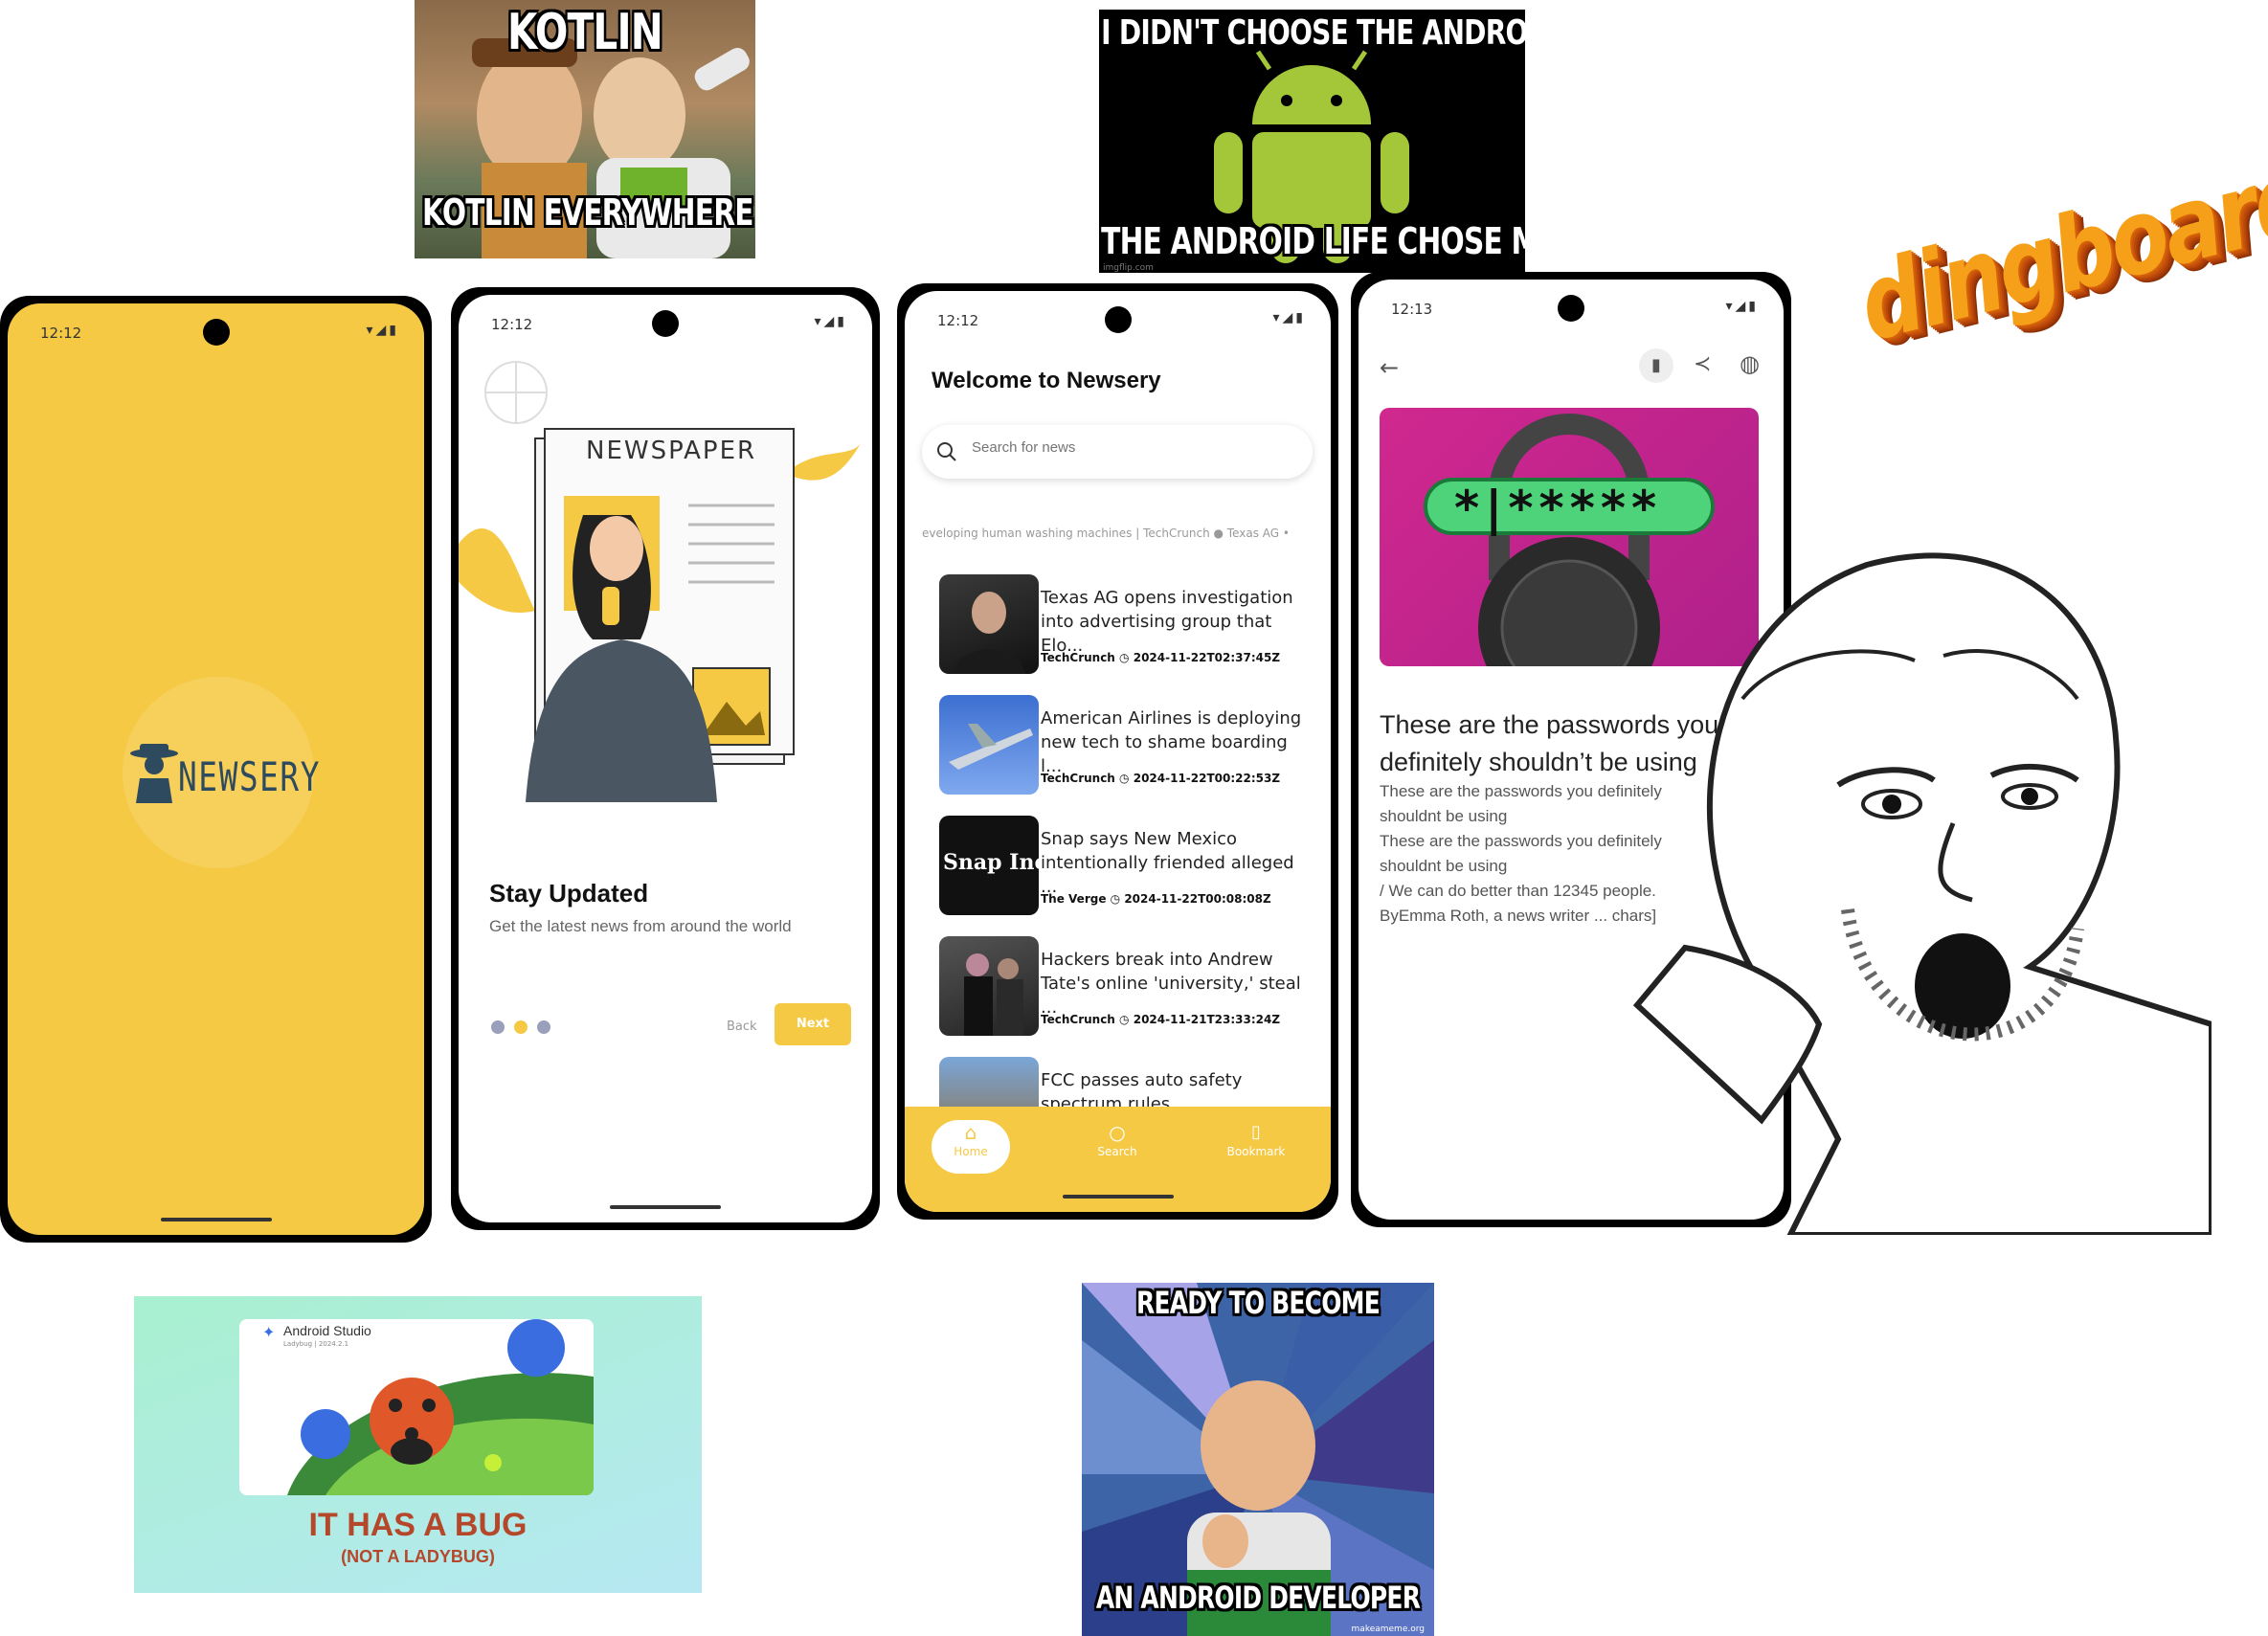 The image size is (2268, 1636). What do you see at coordinates (742, 1027) in the screenshot?
I see `back-button: Back` at bounding box center [742, 1027].